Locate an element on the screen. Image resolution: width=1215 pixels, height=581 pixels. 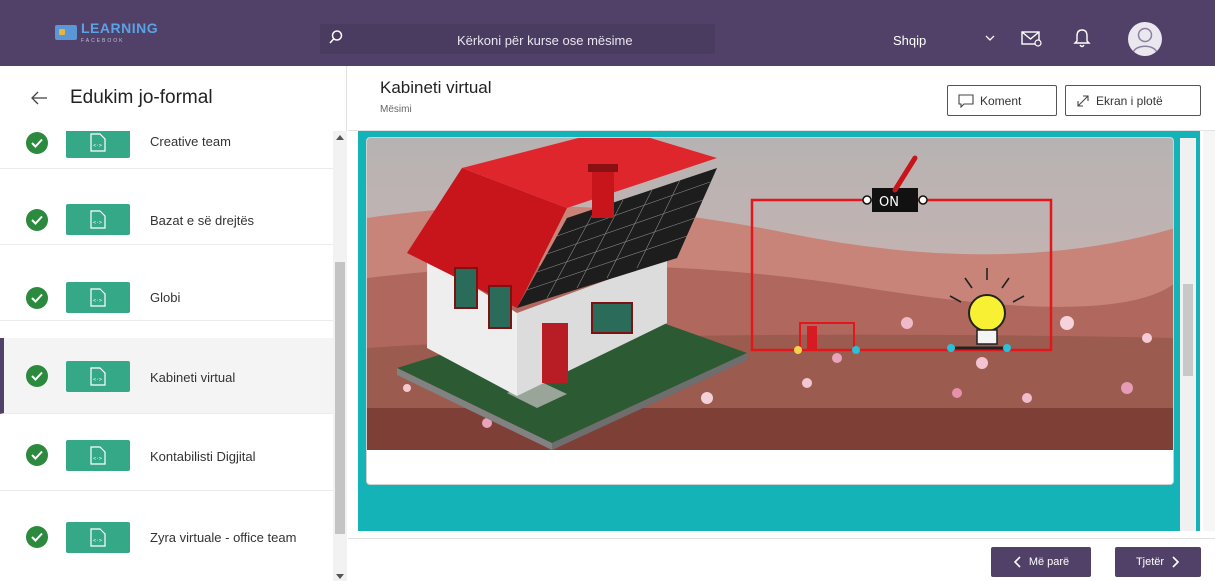
chevron-left-icon is located at coordinates (1017, 562).